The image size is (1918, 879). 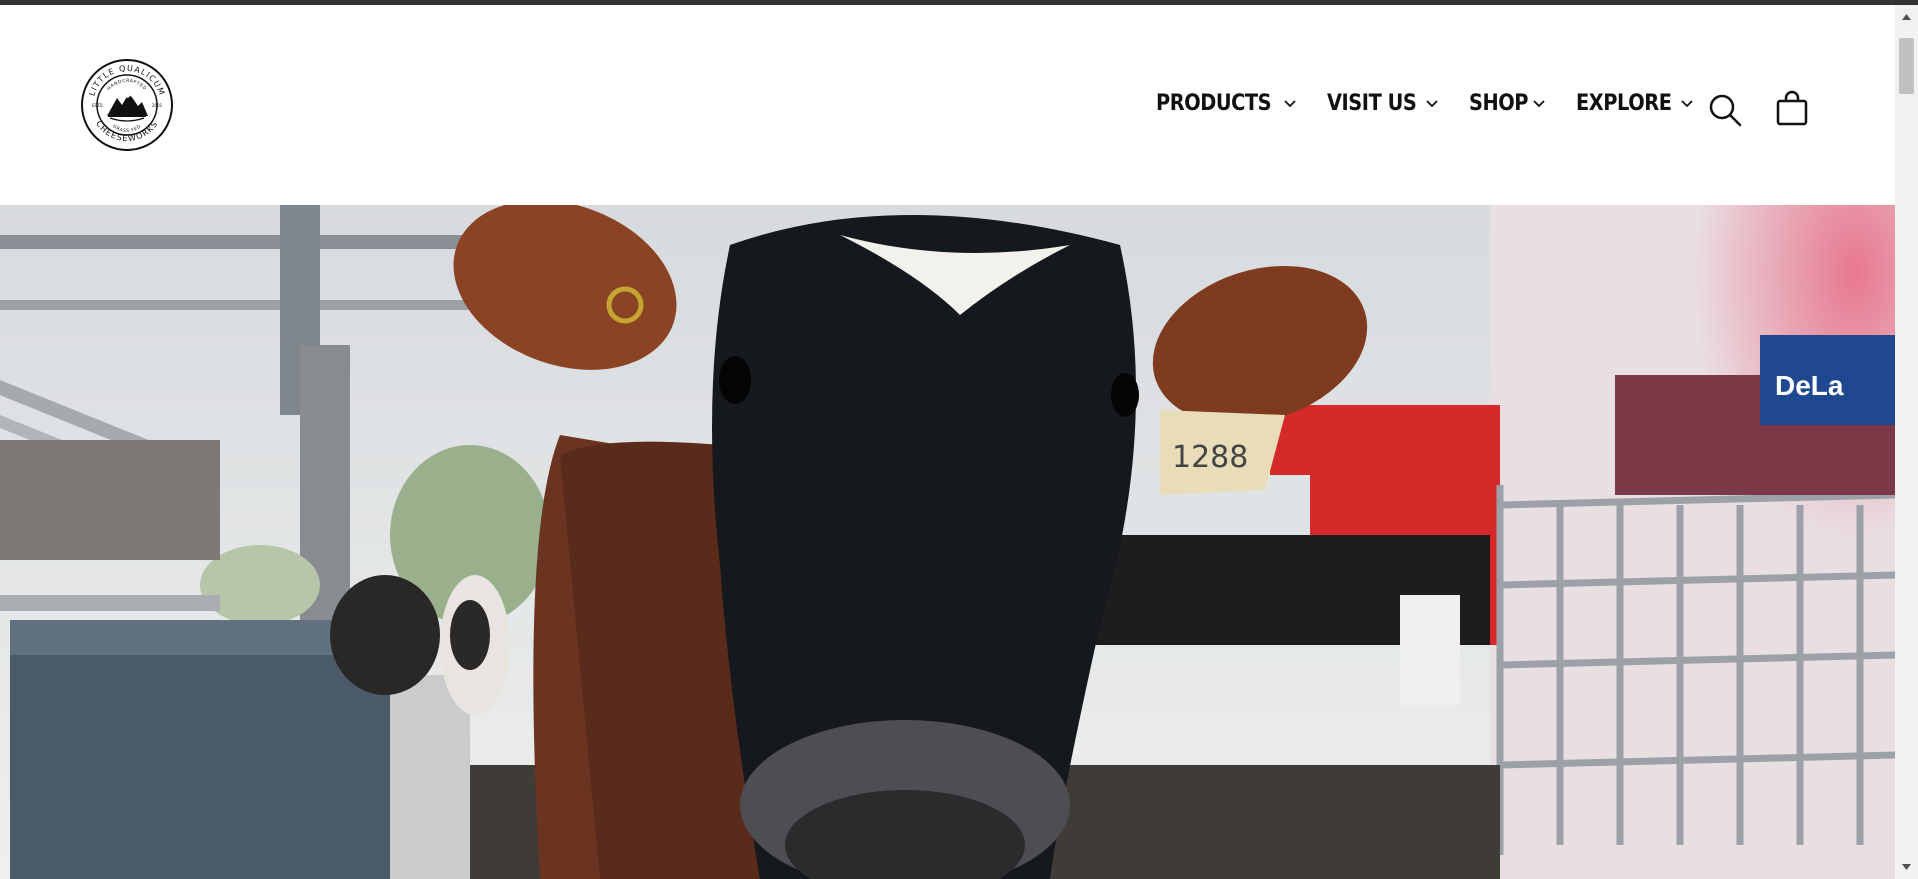 I want to click on nav-shop-label: SHOP, so click(x=1498, y=103).